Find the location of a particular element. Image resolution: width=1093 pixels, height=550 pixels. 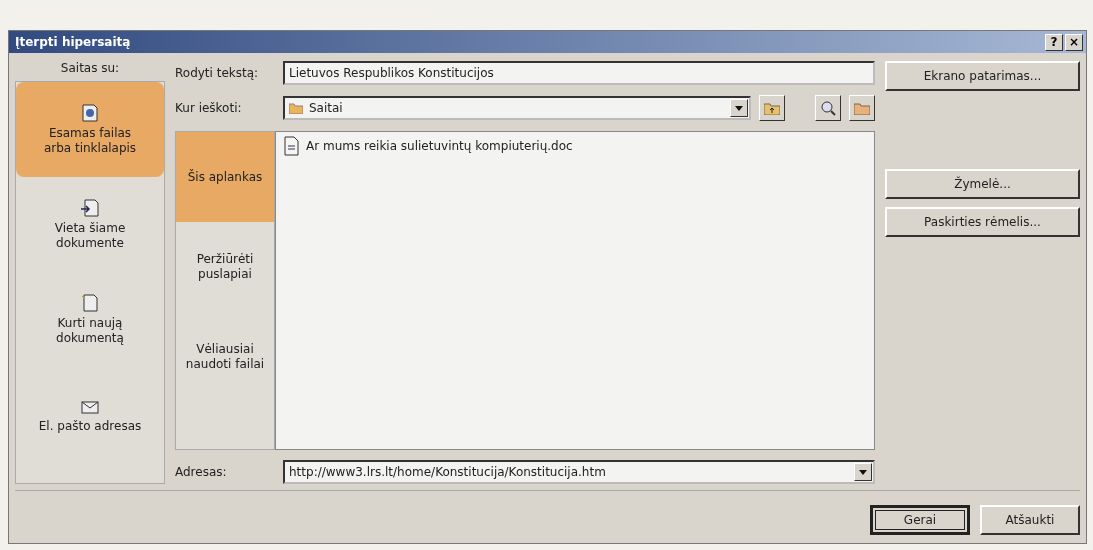

open-folder-icon is located at coordinates (862, 108).